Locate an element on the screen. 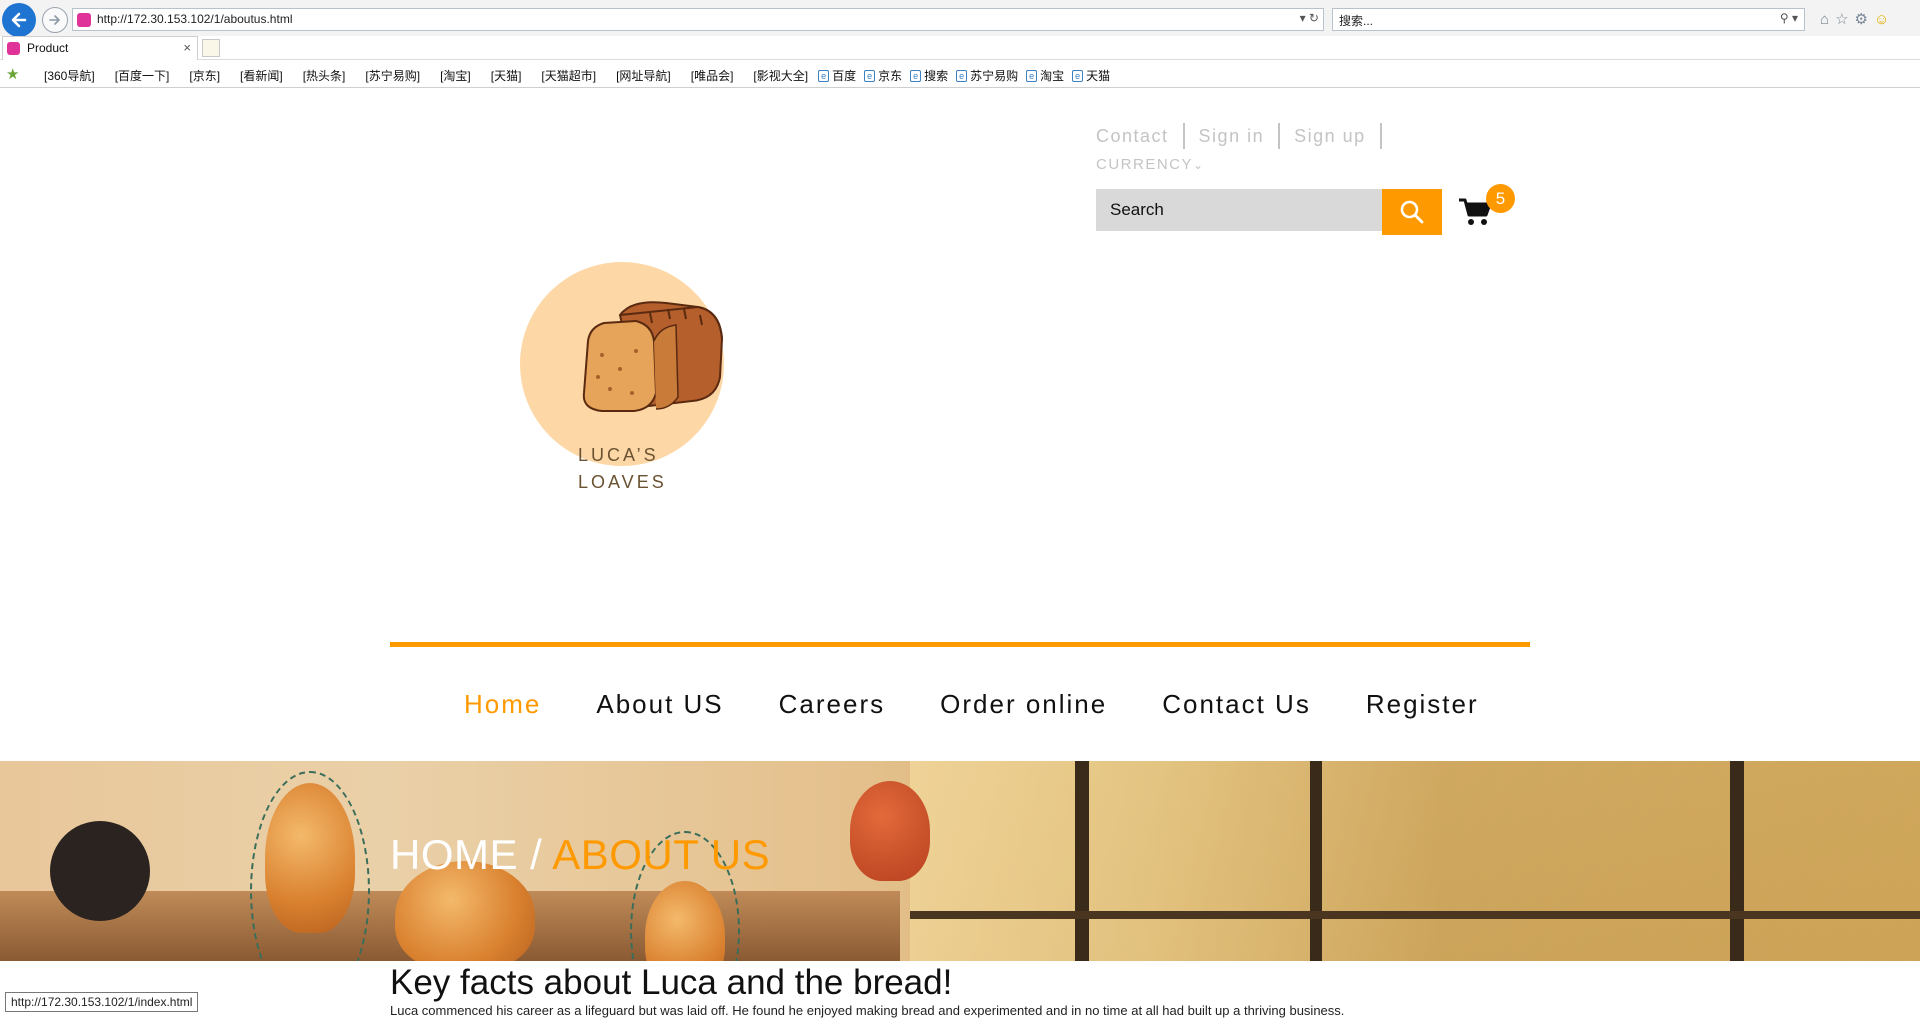 This screenshot has width=1920, height=1019. favorite-item: [天猫超市] is located at coordinates (568, 75).